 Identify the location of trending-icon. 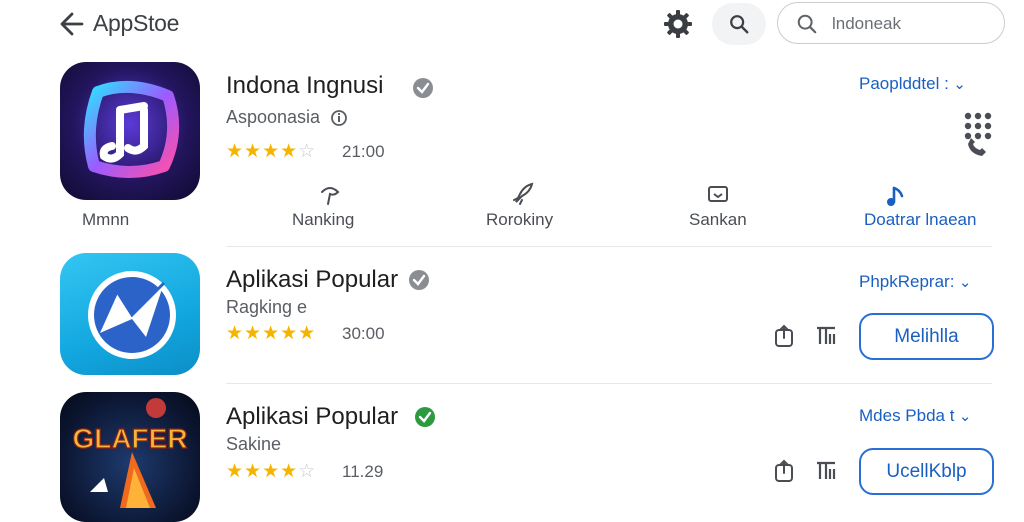
(330, 196).